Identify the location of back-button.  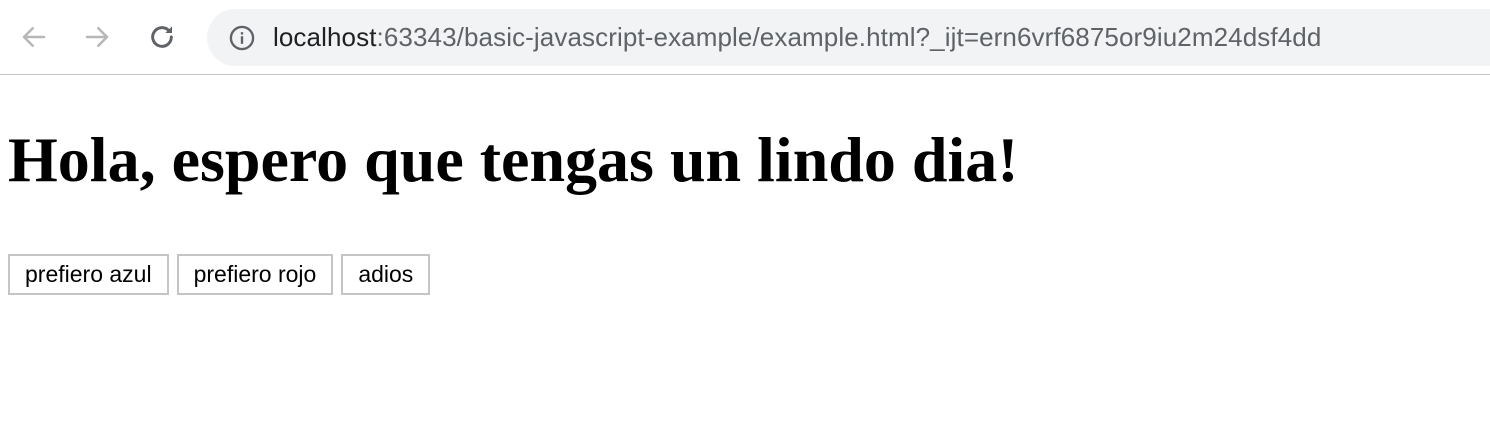
(34, 37).